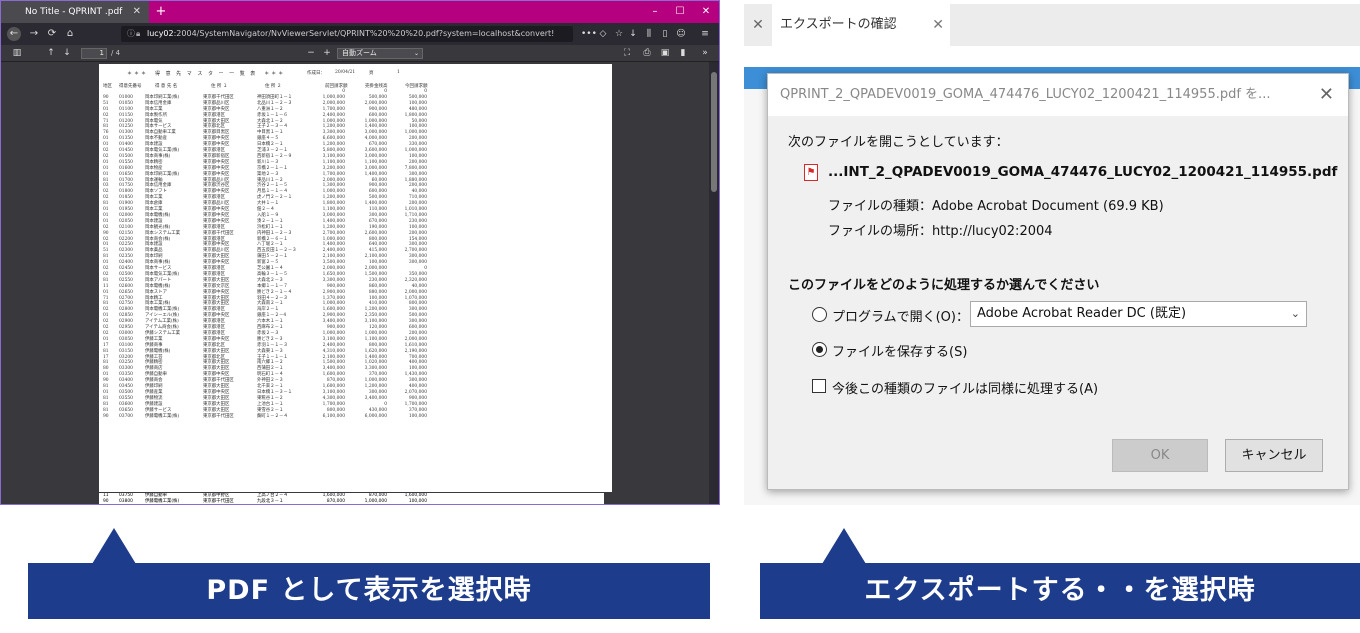  What do you see at coordinates (680, 12) in the screenshot?
I see `maximize-button: ☐` at bounding box center [680, 12].